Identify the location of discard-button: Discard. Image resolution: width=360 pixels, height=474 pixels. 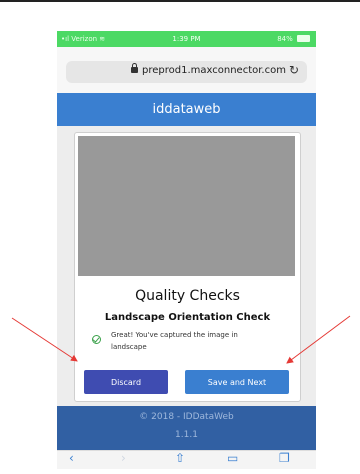
(126, 382).